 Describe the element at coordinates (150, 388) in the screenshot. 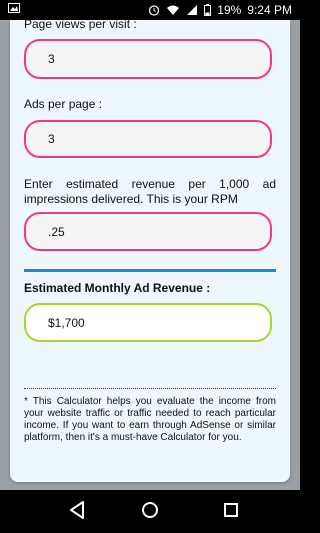

I see `note-divider` at that location.